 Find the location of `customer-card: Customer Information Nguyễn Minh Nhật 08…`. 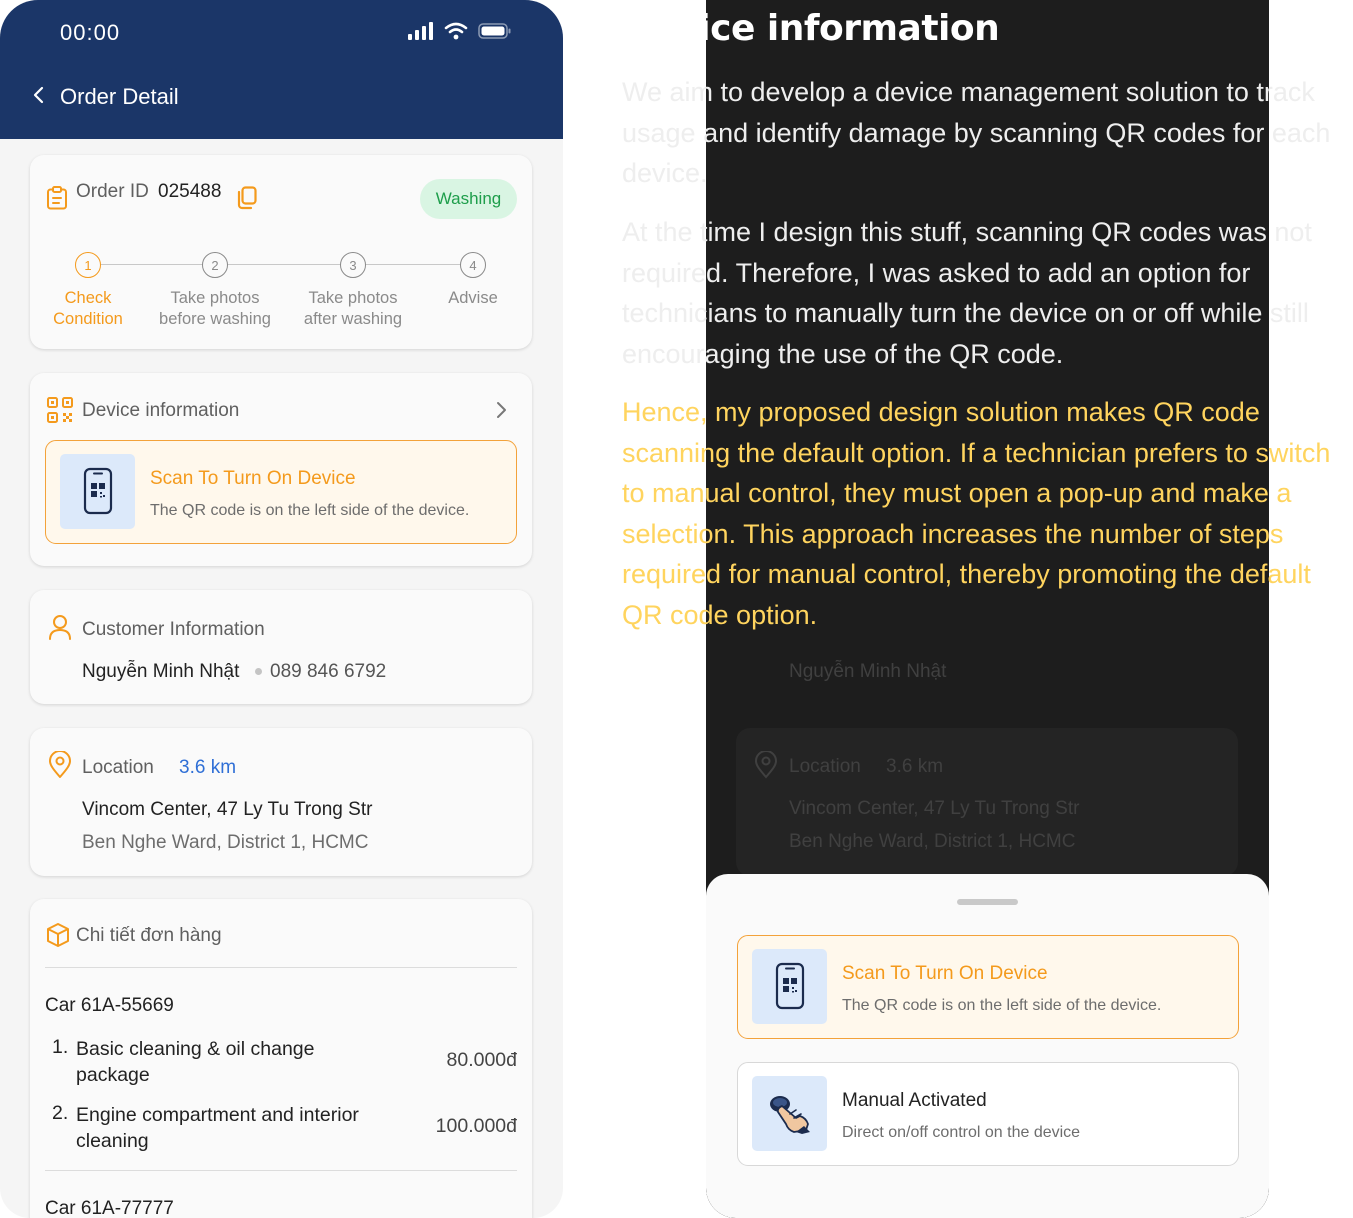

customer-card: Customer Information Nguyễn Minh Nhật 08… is located at coordinates (281, 647).